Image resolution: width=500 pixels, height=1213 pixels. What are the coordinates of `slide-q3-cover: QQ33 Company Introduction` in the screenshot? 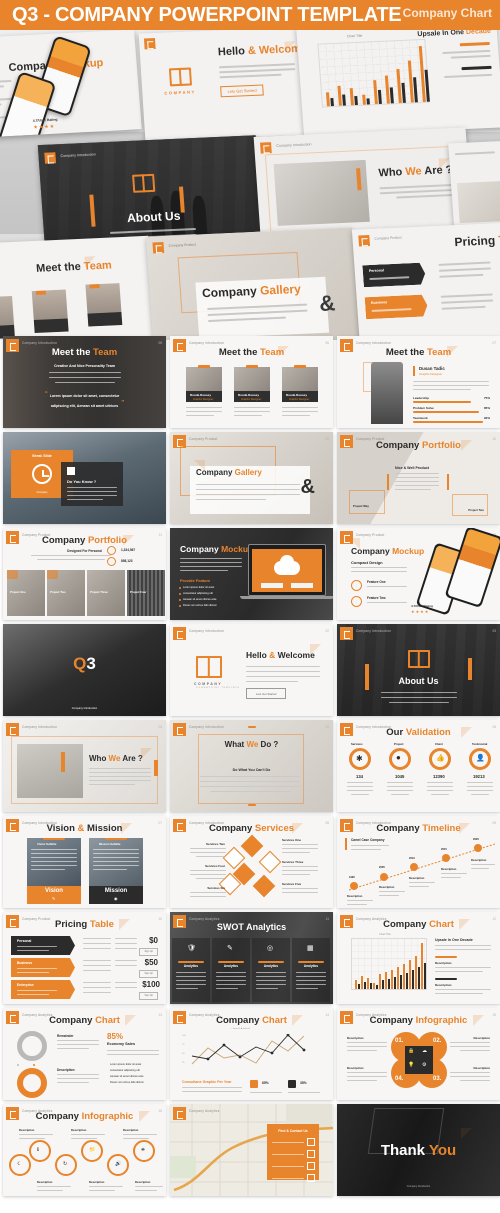 It's located at (84, 670).